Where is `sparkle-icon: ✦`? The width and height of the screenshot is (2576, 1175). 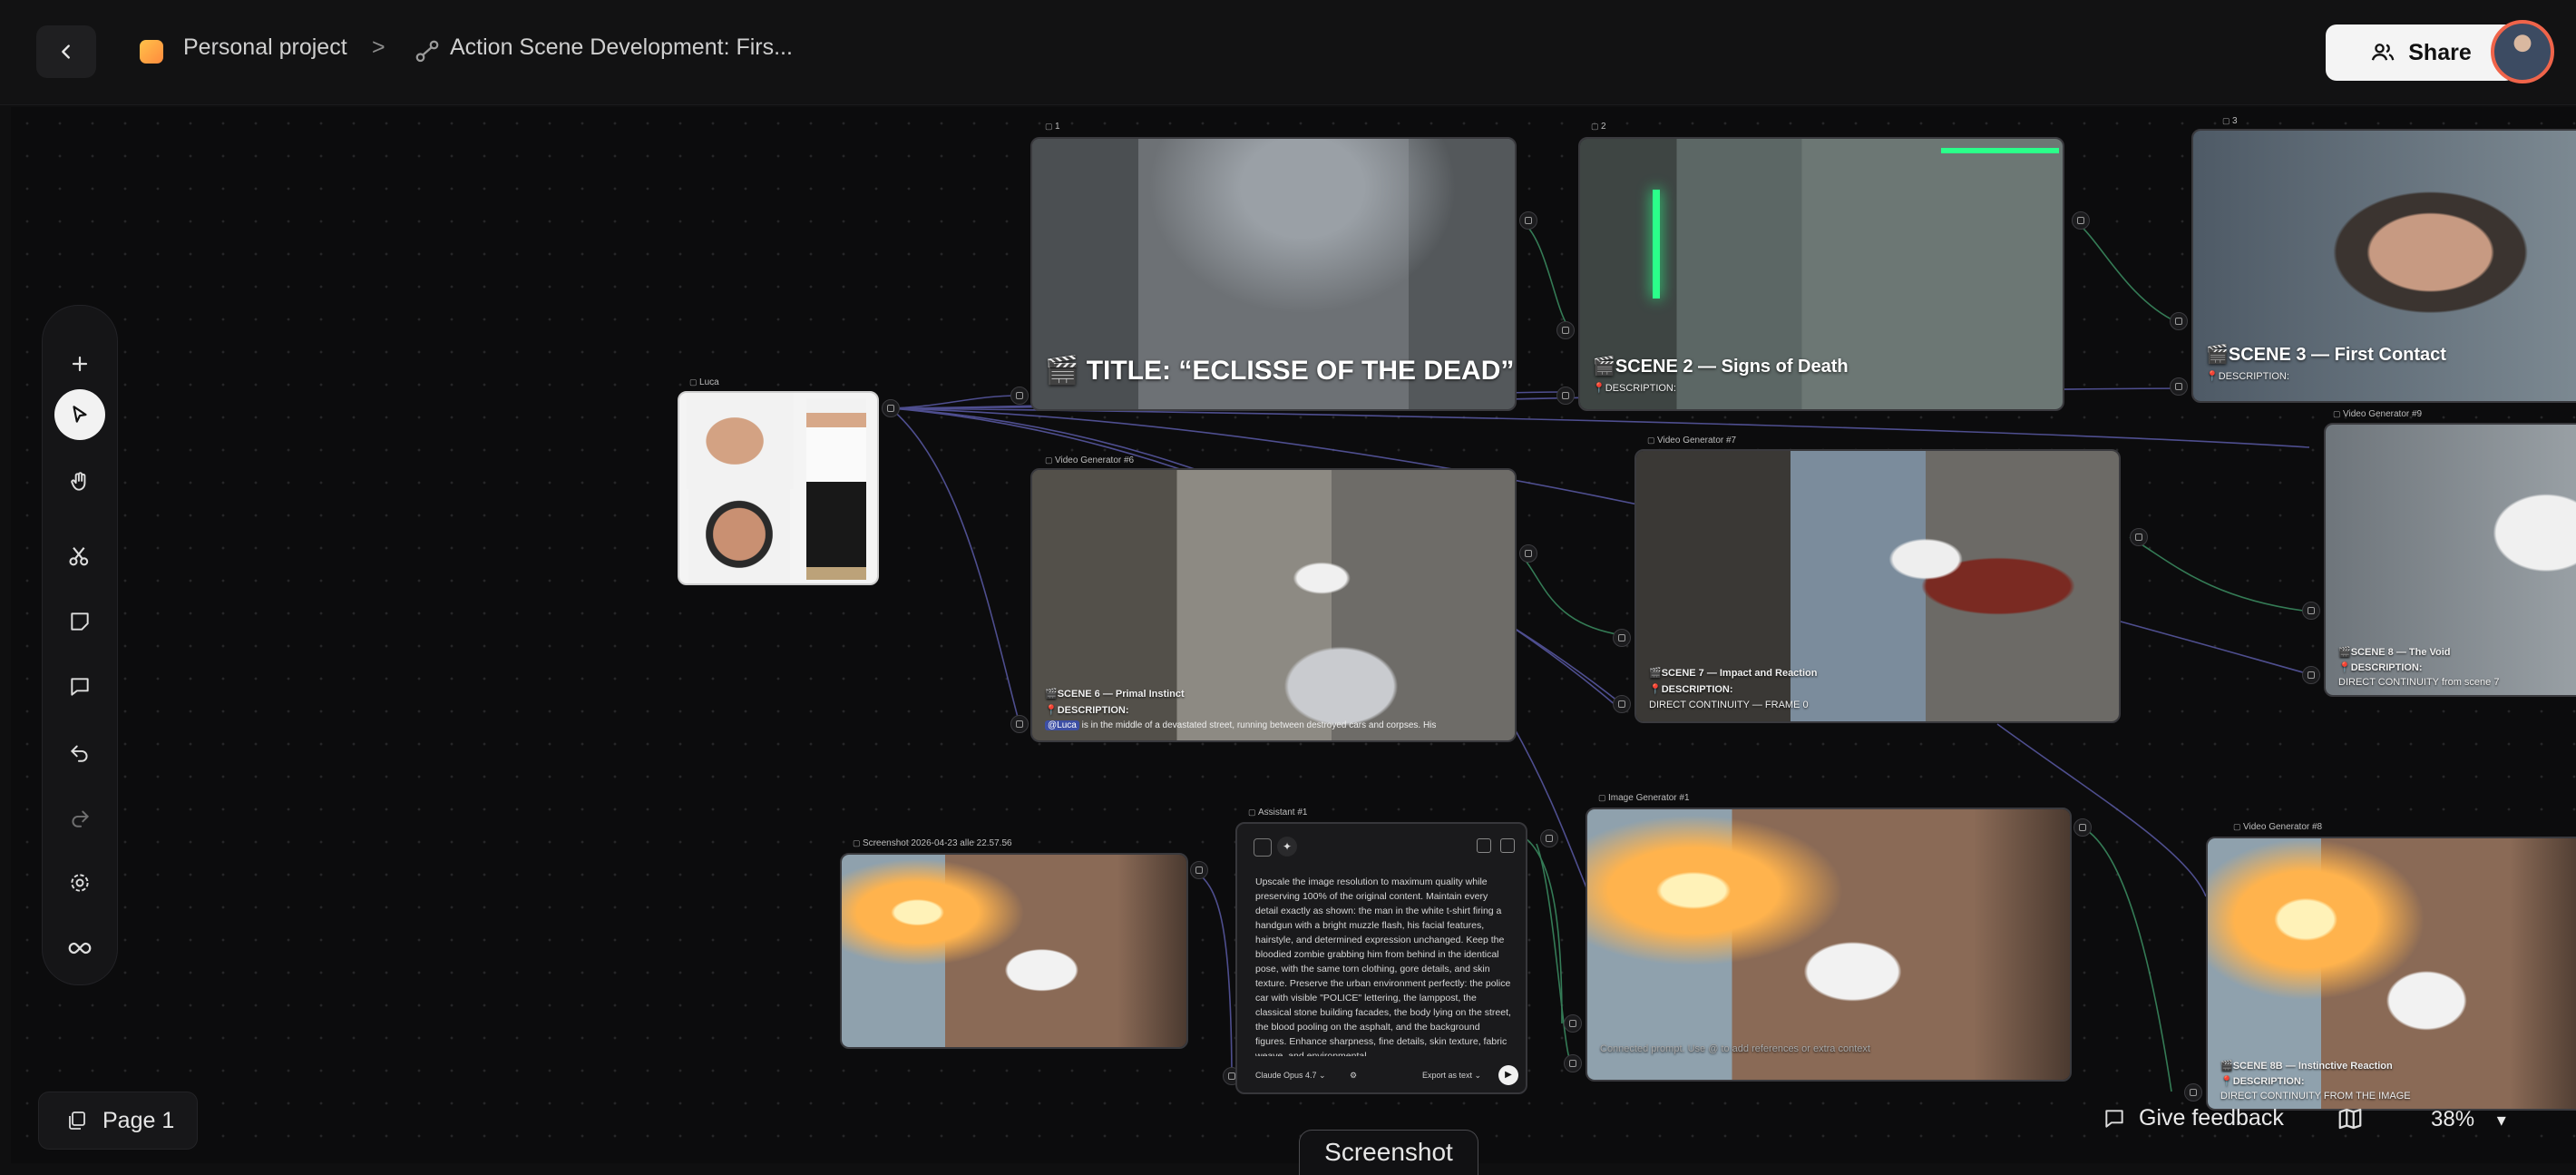
sparkle-icon: ✦ is located at coordinates (1287, 847).